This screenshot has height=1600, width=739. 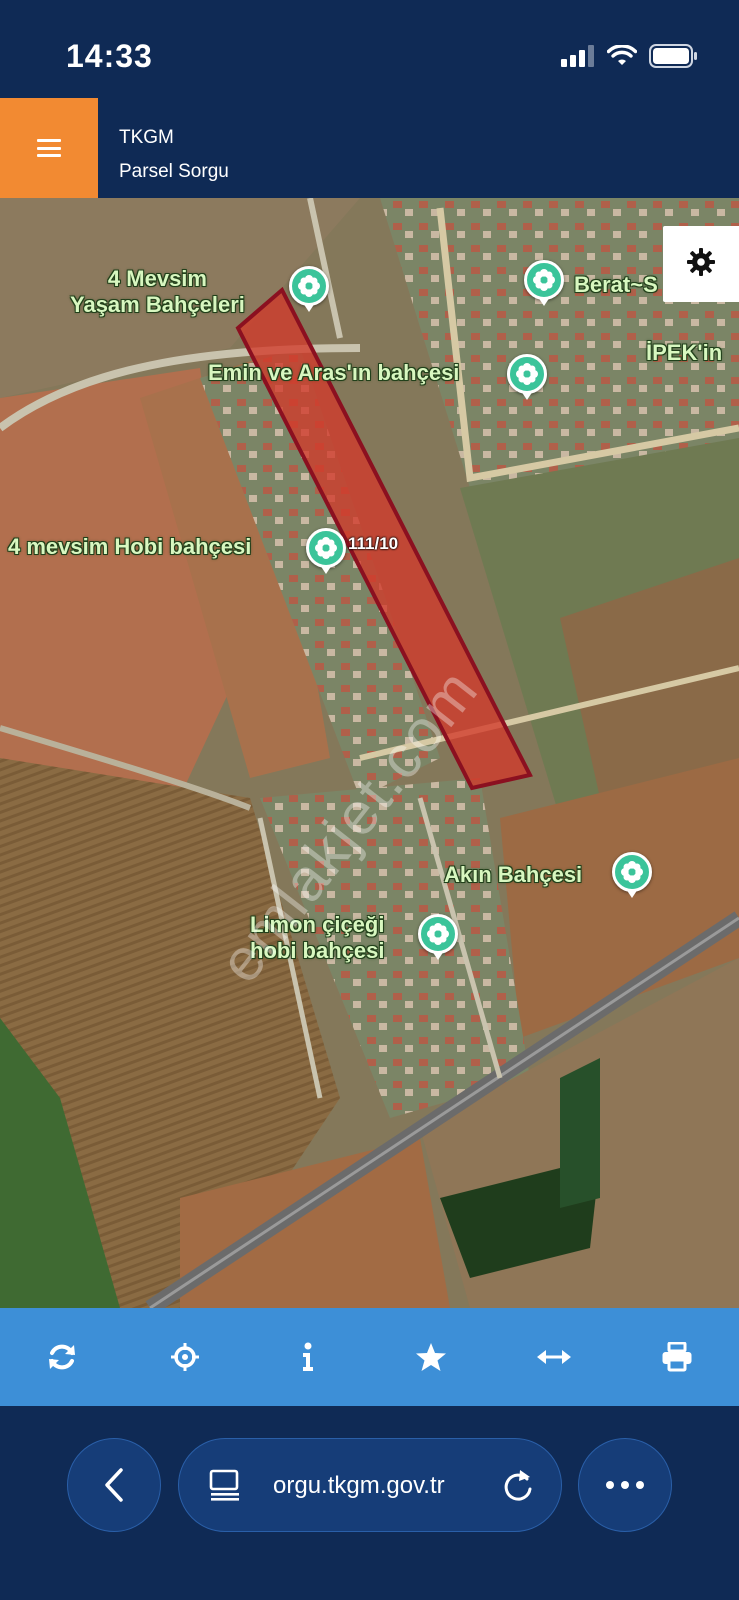 I want to click on print-button, so click(x=677, y=1357).